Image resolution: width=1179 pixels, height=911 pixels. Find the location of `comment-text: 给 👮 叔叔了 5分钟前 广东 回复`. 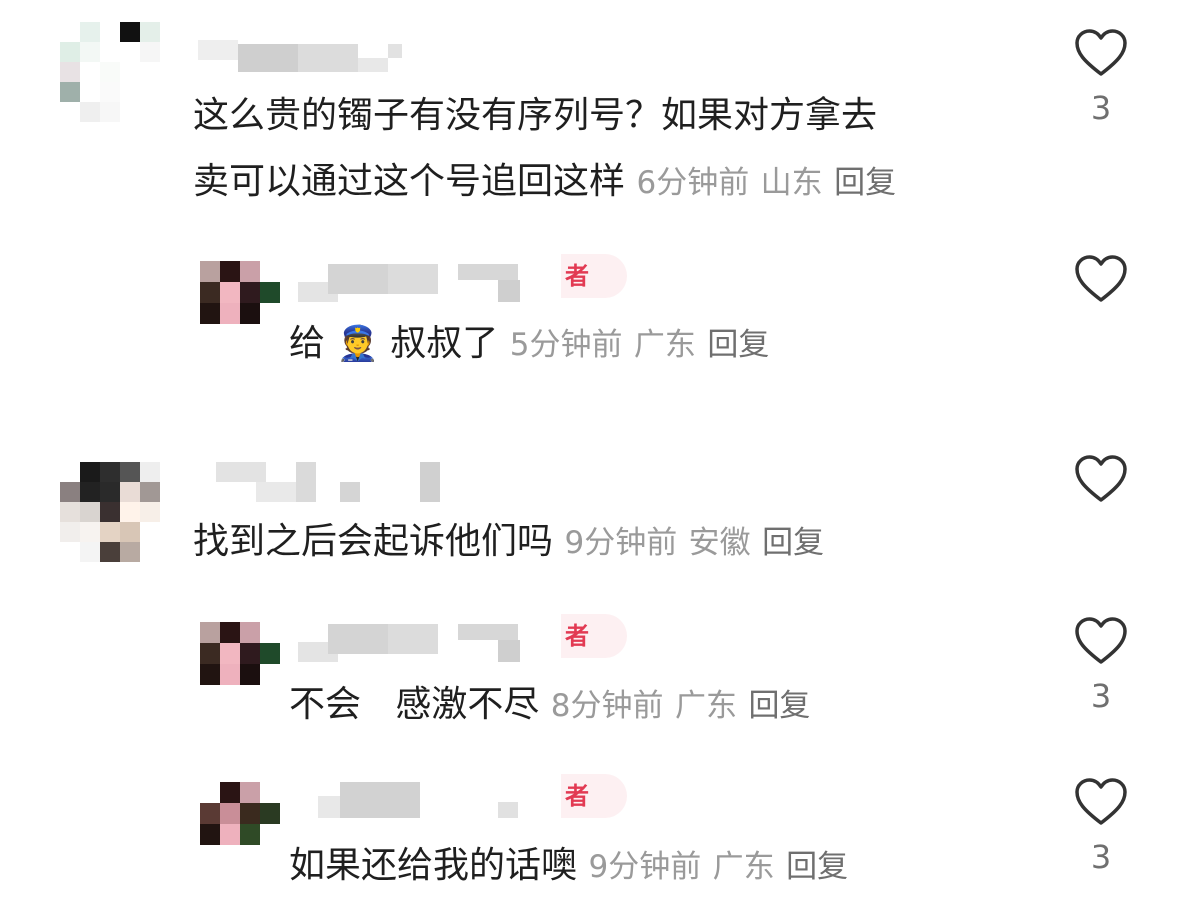

comment-text: 给 👮 叔叔了 5分钟前 广东 回复 is located at coordinates (529, 344).